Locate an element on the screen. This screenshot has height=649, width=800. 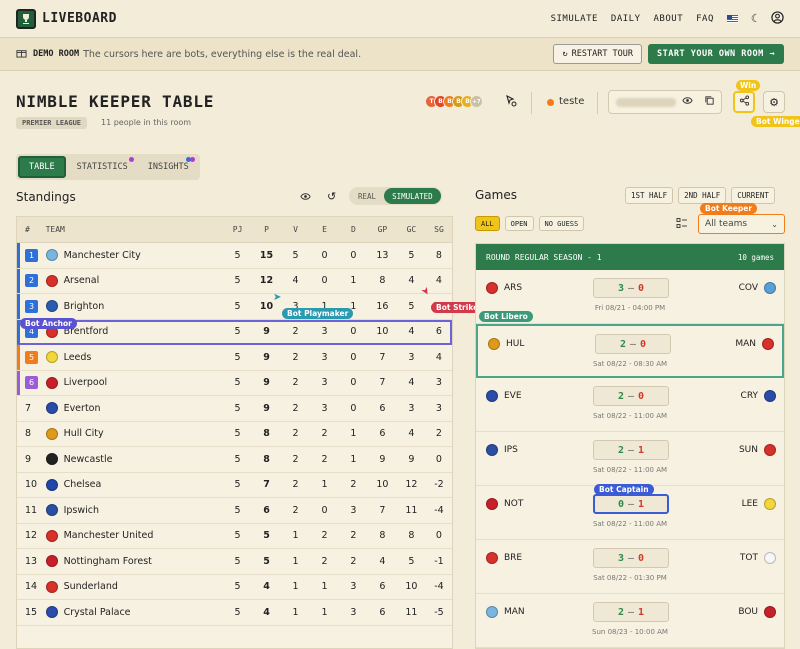
table-row: 1 Manchester City 5 15 5 0 0 13 5 8 is located at coordinates (234, 256).